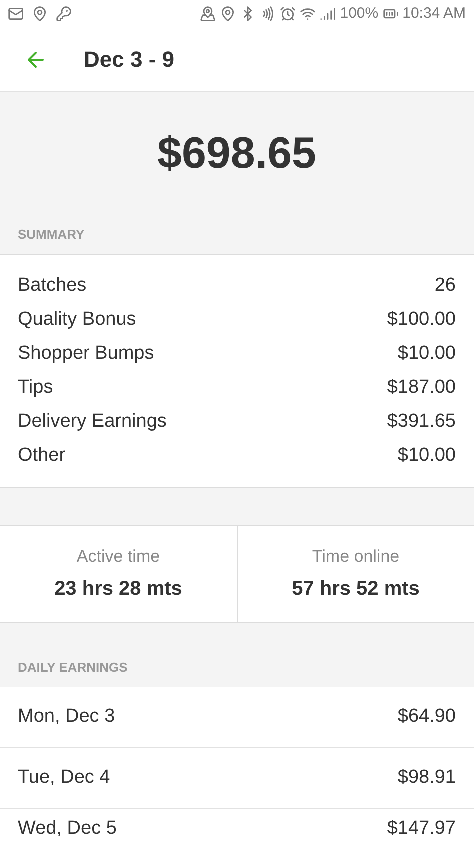  I want to click on day-amount: $147.97, so click(421, 829).